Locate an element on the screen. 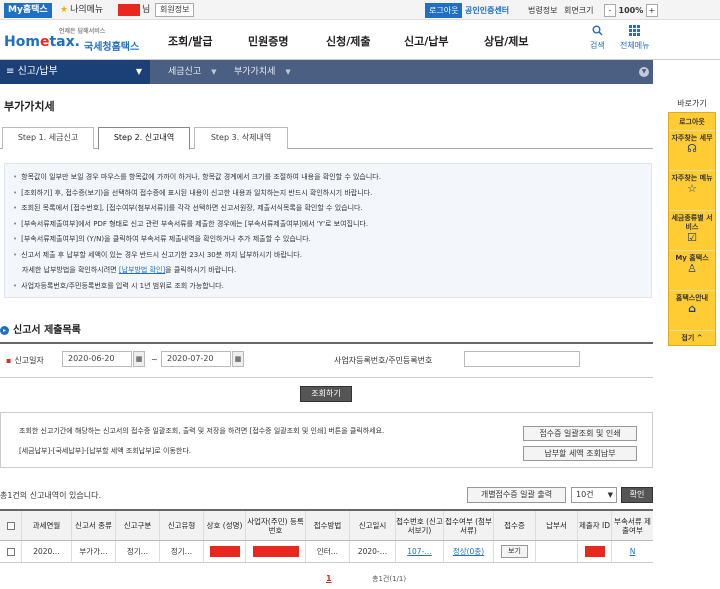  page-title: 부가가치세 is located at coordinates (29, 106).